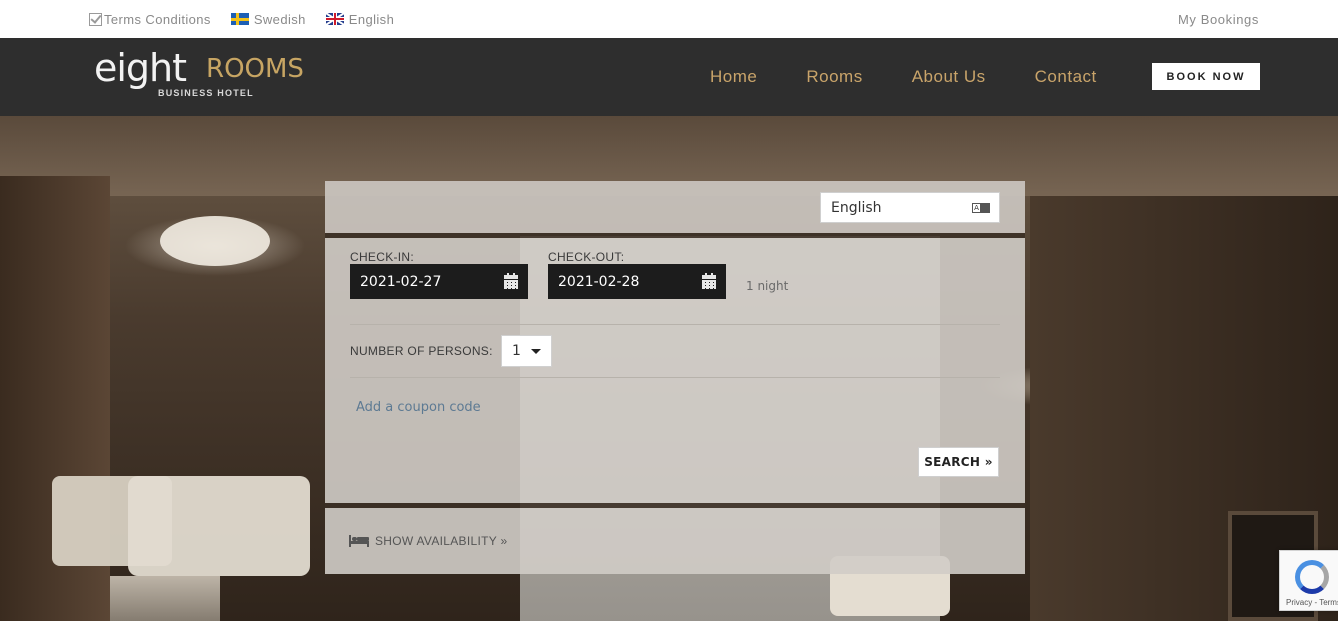  Describe the element at coordinates (767, 286) in the screenshot. I see `nights-count: 1 night` at that location.